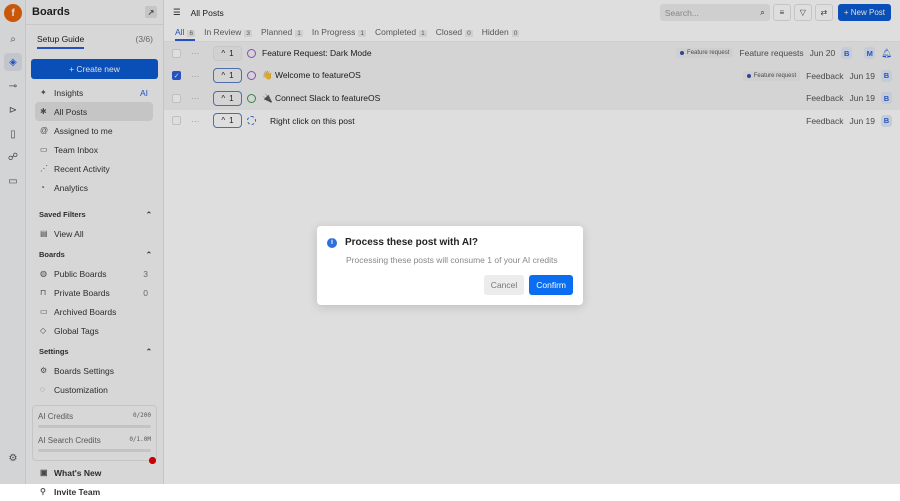 The height and width of the screenshot is (501, 900). Describe the element at coordinates (504, 285) in the screenshot. I see `cancel-button: Cancel` at that location.